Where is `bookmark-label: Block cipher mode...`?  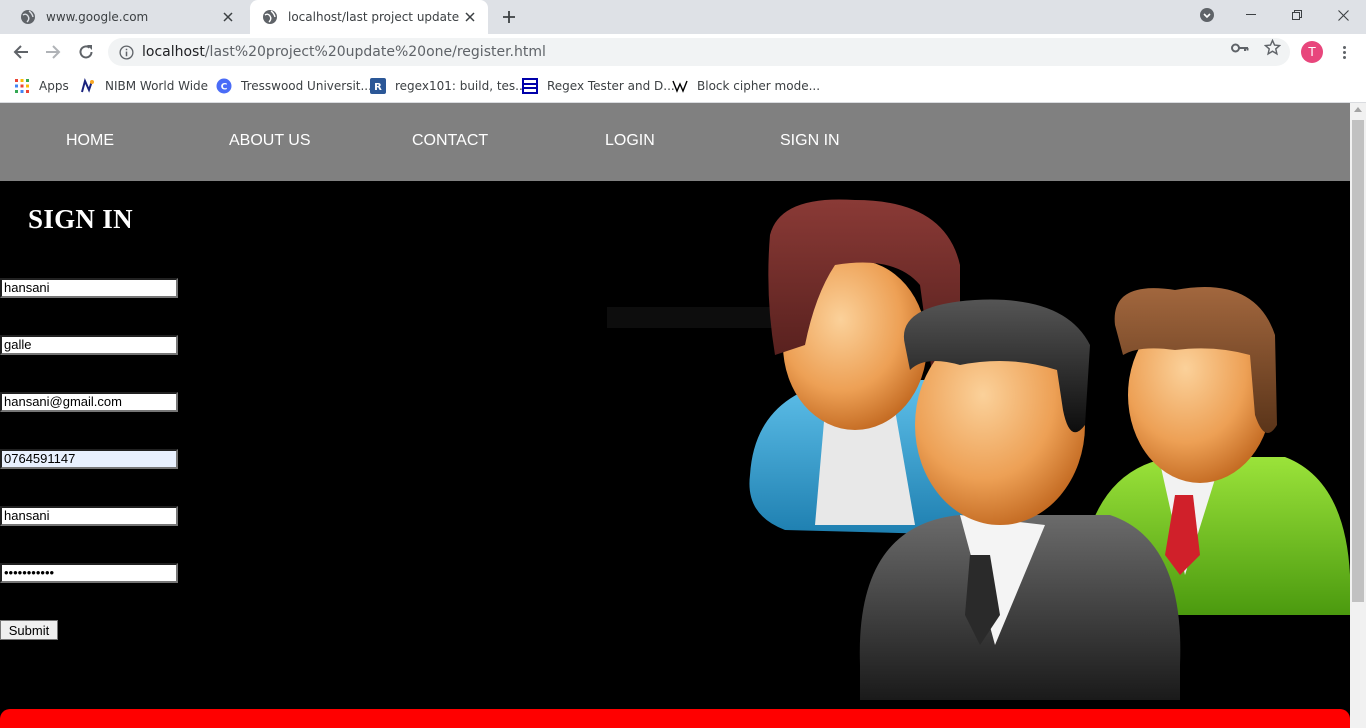
bookmark-label: Block cipher mode... is located at coordinates (759, 86).